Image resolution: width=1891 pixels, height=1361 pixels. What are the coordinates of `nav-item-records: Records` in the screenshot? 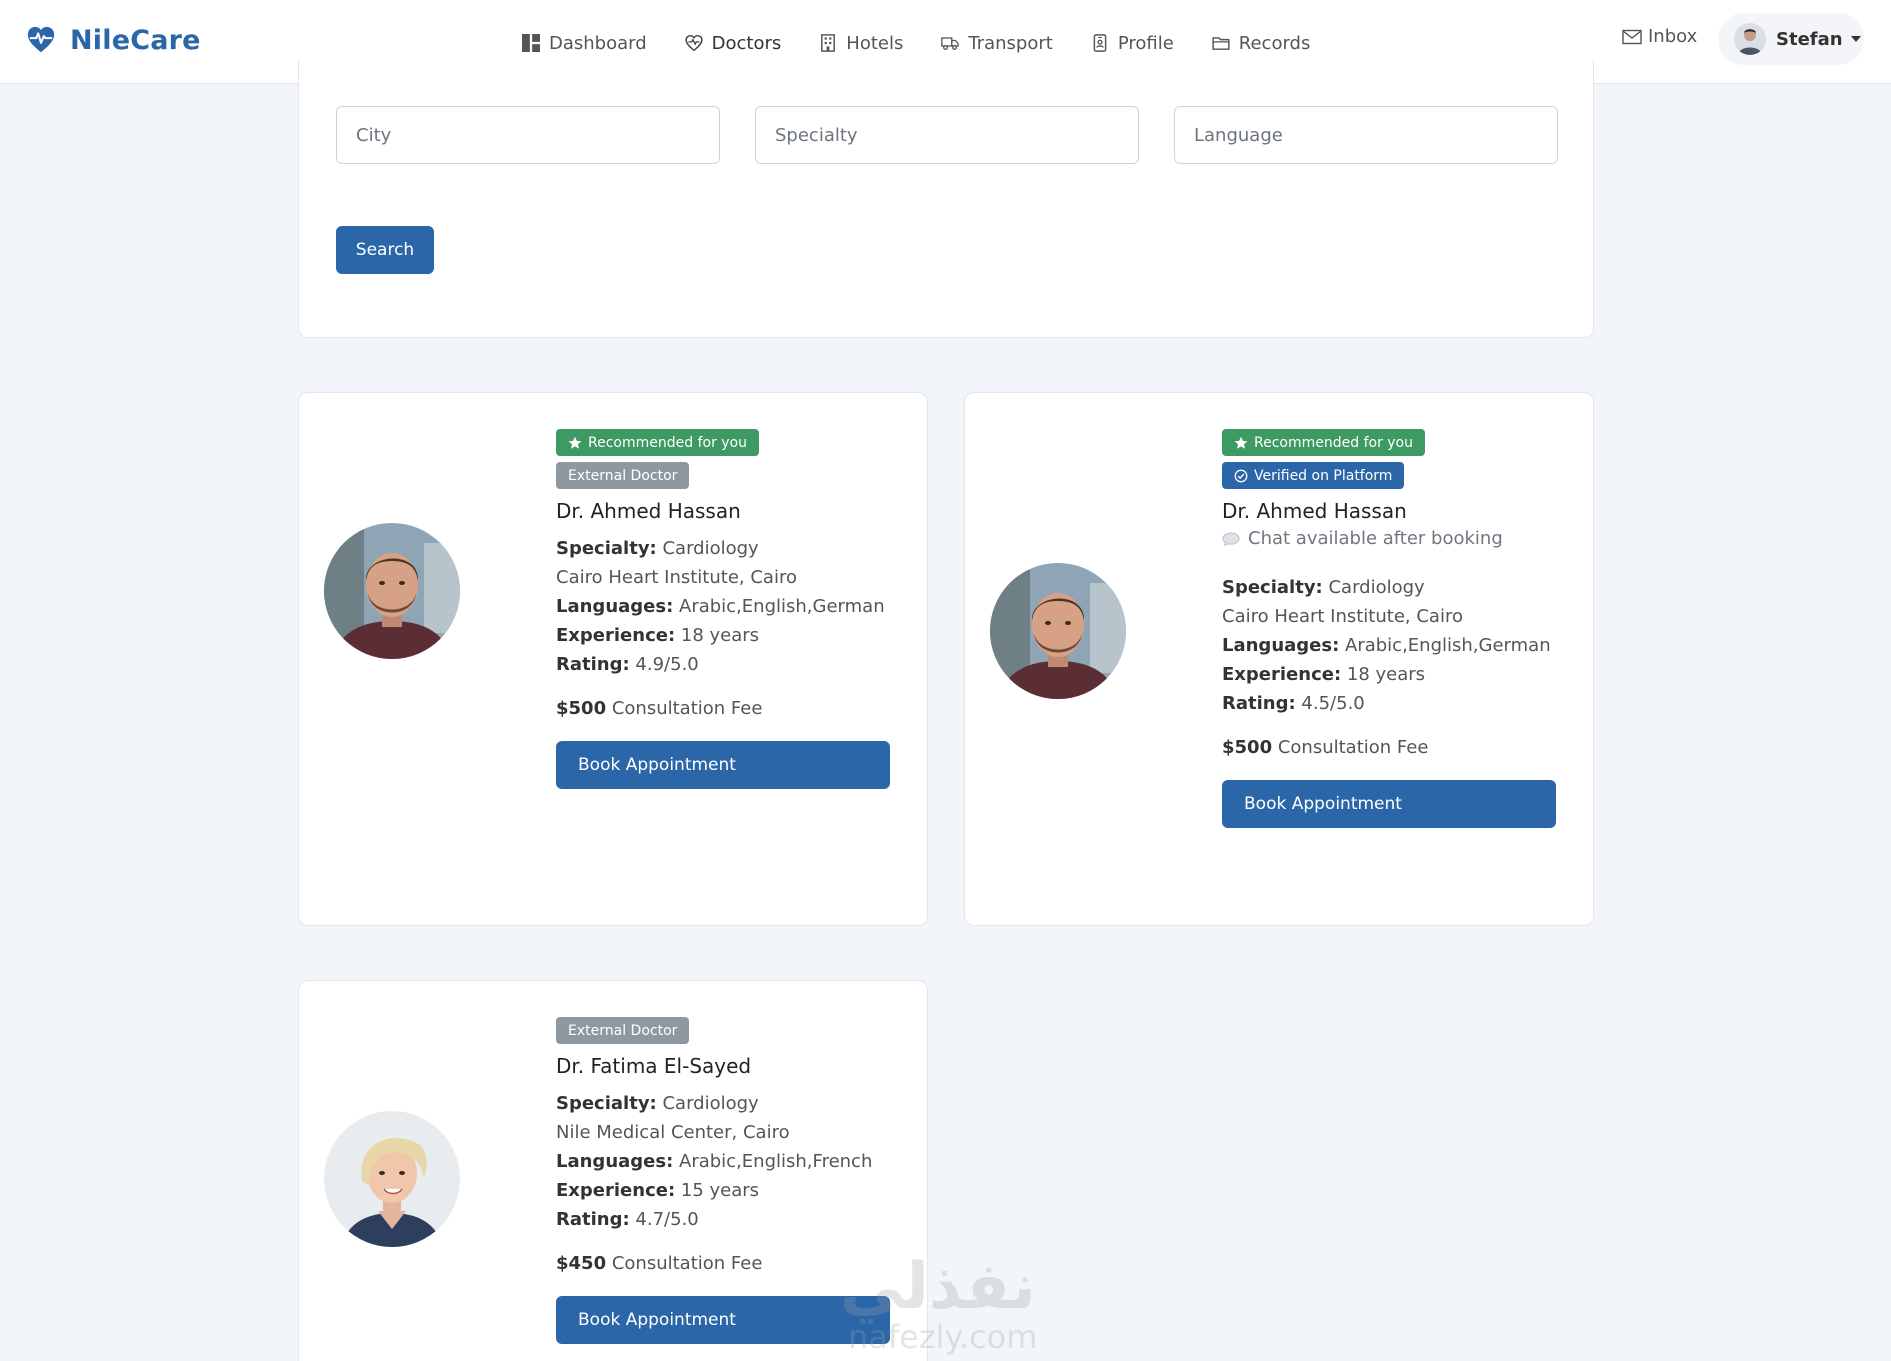 It's located at (1261, 43).